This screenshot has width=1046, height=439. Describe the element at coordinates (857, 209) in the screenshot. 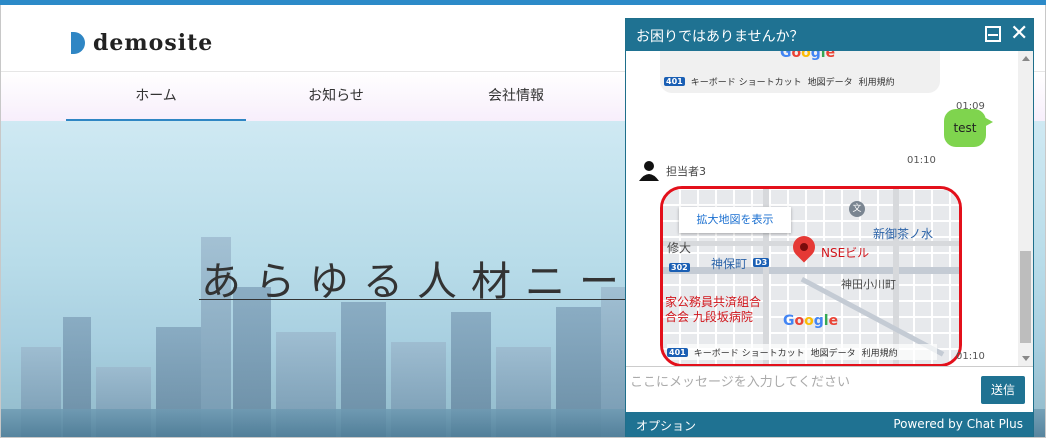

I see `school-poi-icon: 文` at that location.